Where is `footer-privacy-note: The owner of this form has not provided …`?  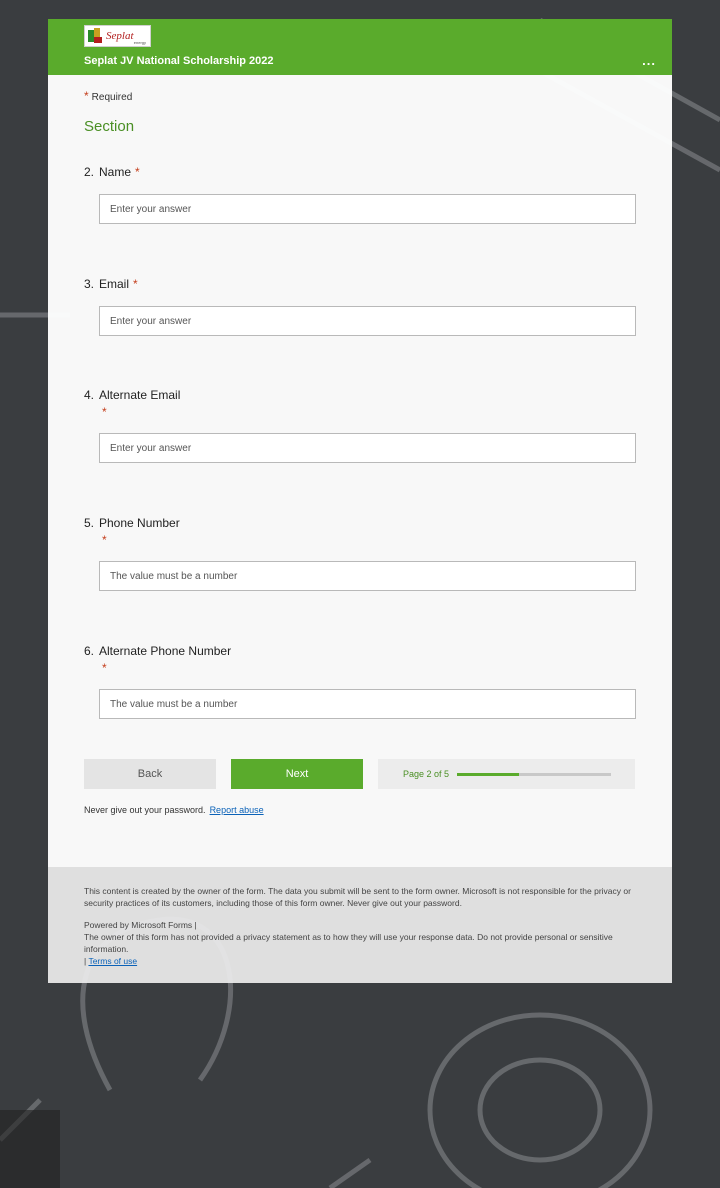 footer-privacy-note: The owner of this form has not provided … is located at coordinates (348, 943).